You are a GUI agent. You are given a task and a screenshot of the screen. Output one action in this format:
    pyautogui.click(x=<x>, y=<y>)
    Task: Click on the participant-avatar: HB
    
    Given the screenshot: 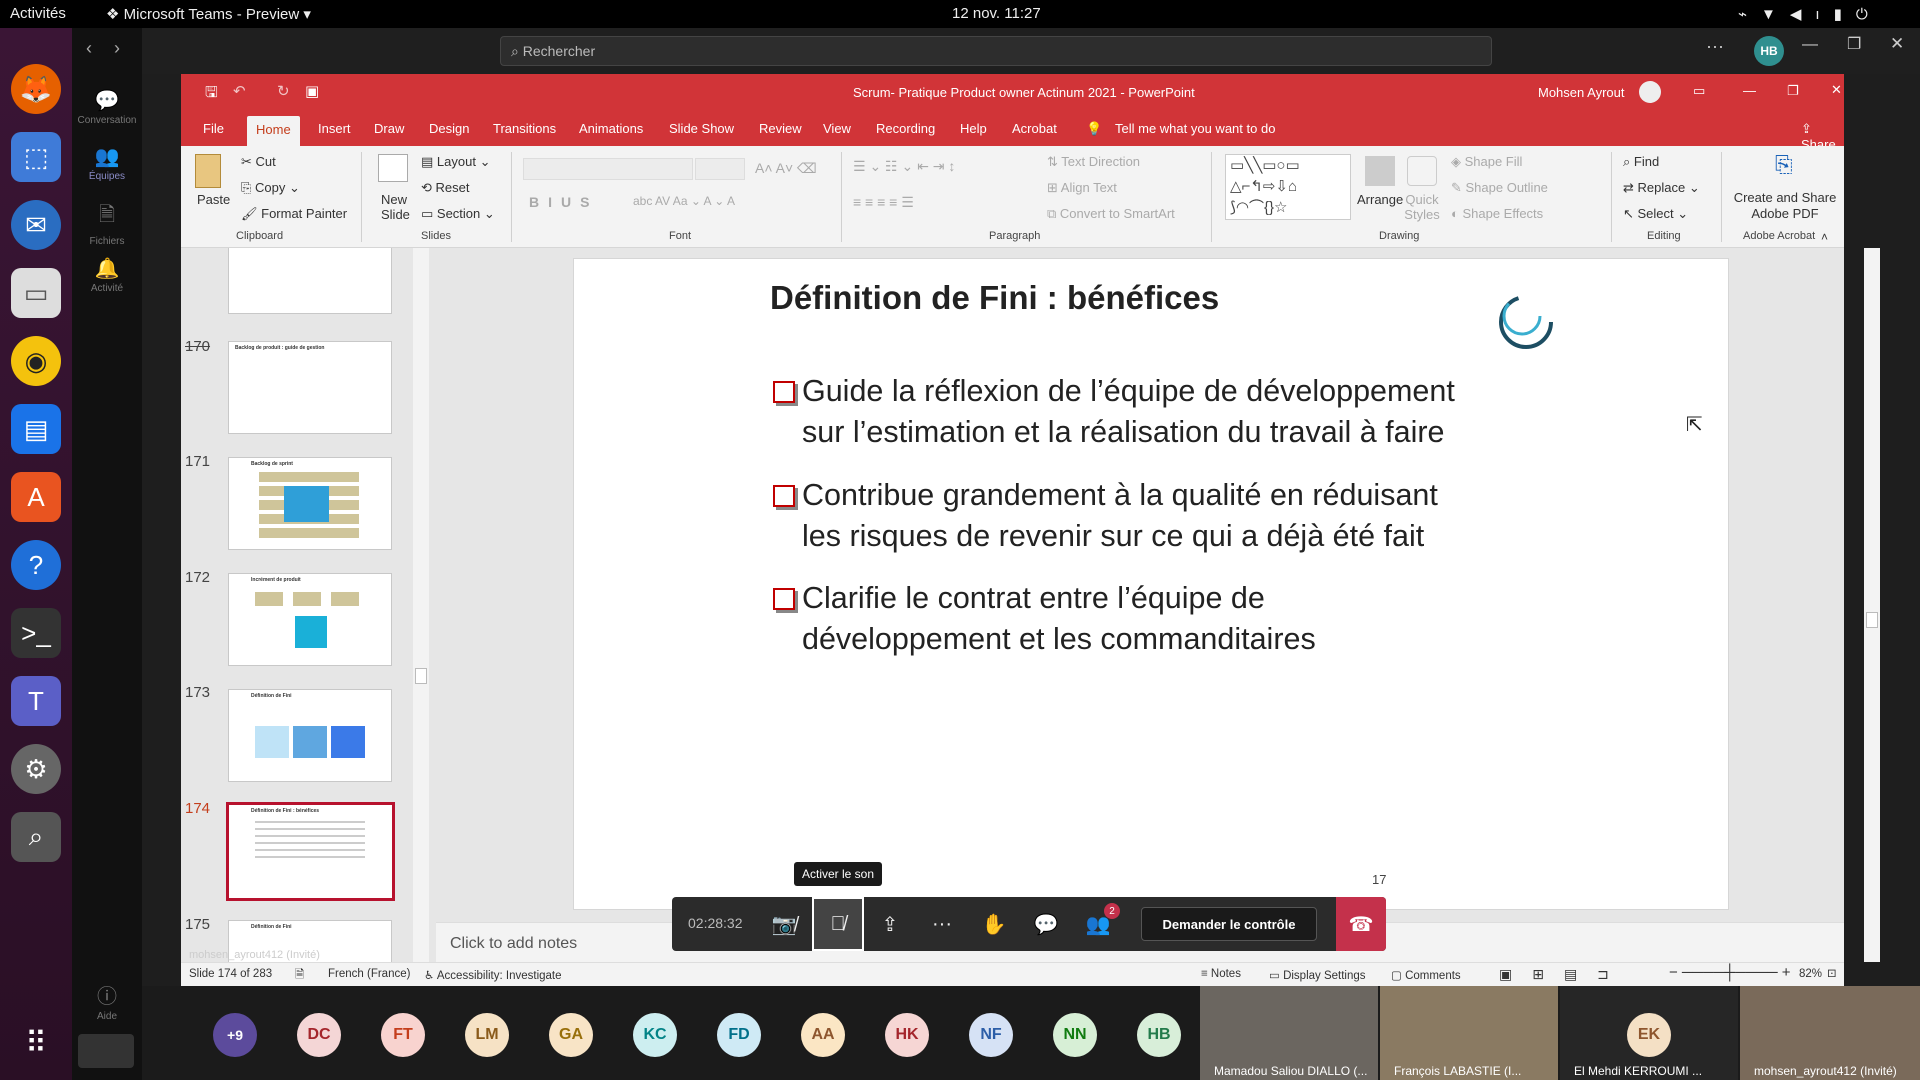 What is the action you would take?
    pyautogui.click(x=1159, y=1035)
    